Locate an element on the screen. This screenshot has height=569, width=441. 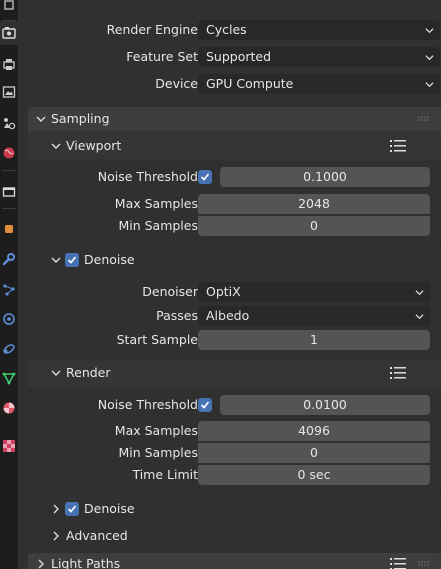
render-tab is located at coordinates (9, 33).